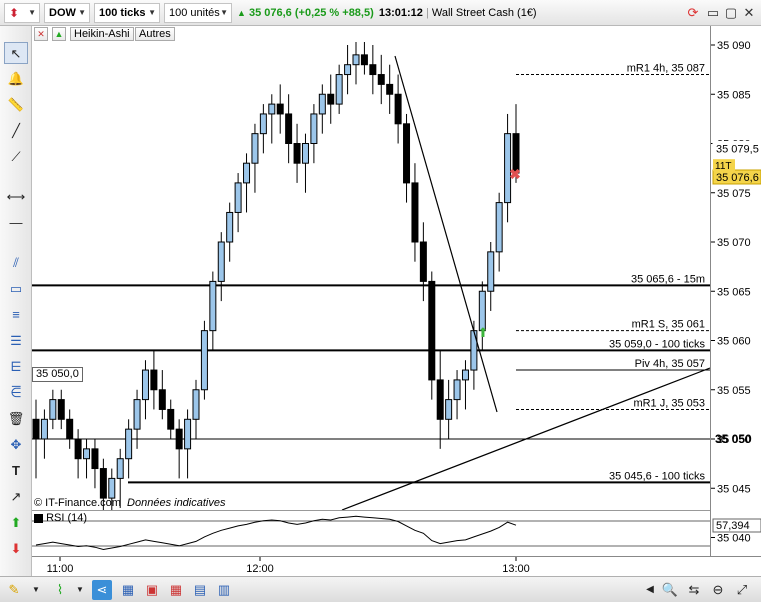  I want to click on sell-arrow-icon: ⬇, so click(16, 549).